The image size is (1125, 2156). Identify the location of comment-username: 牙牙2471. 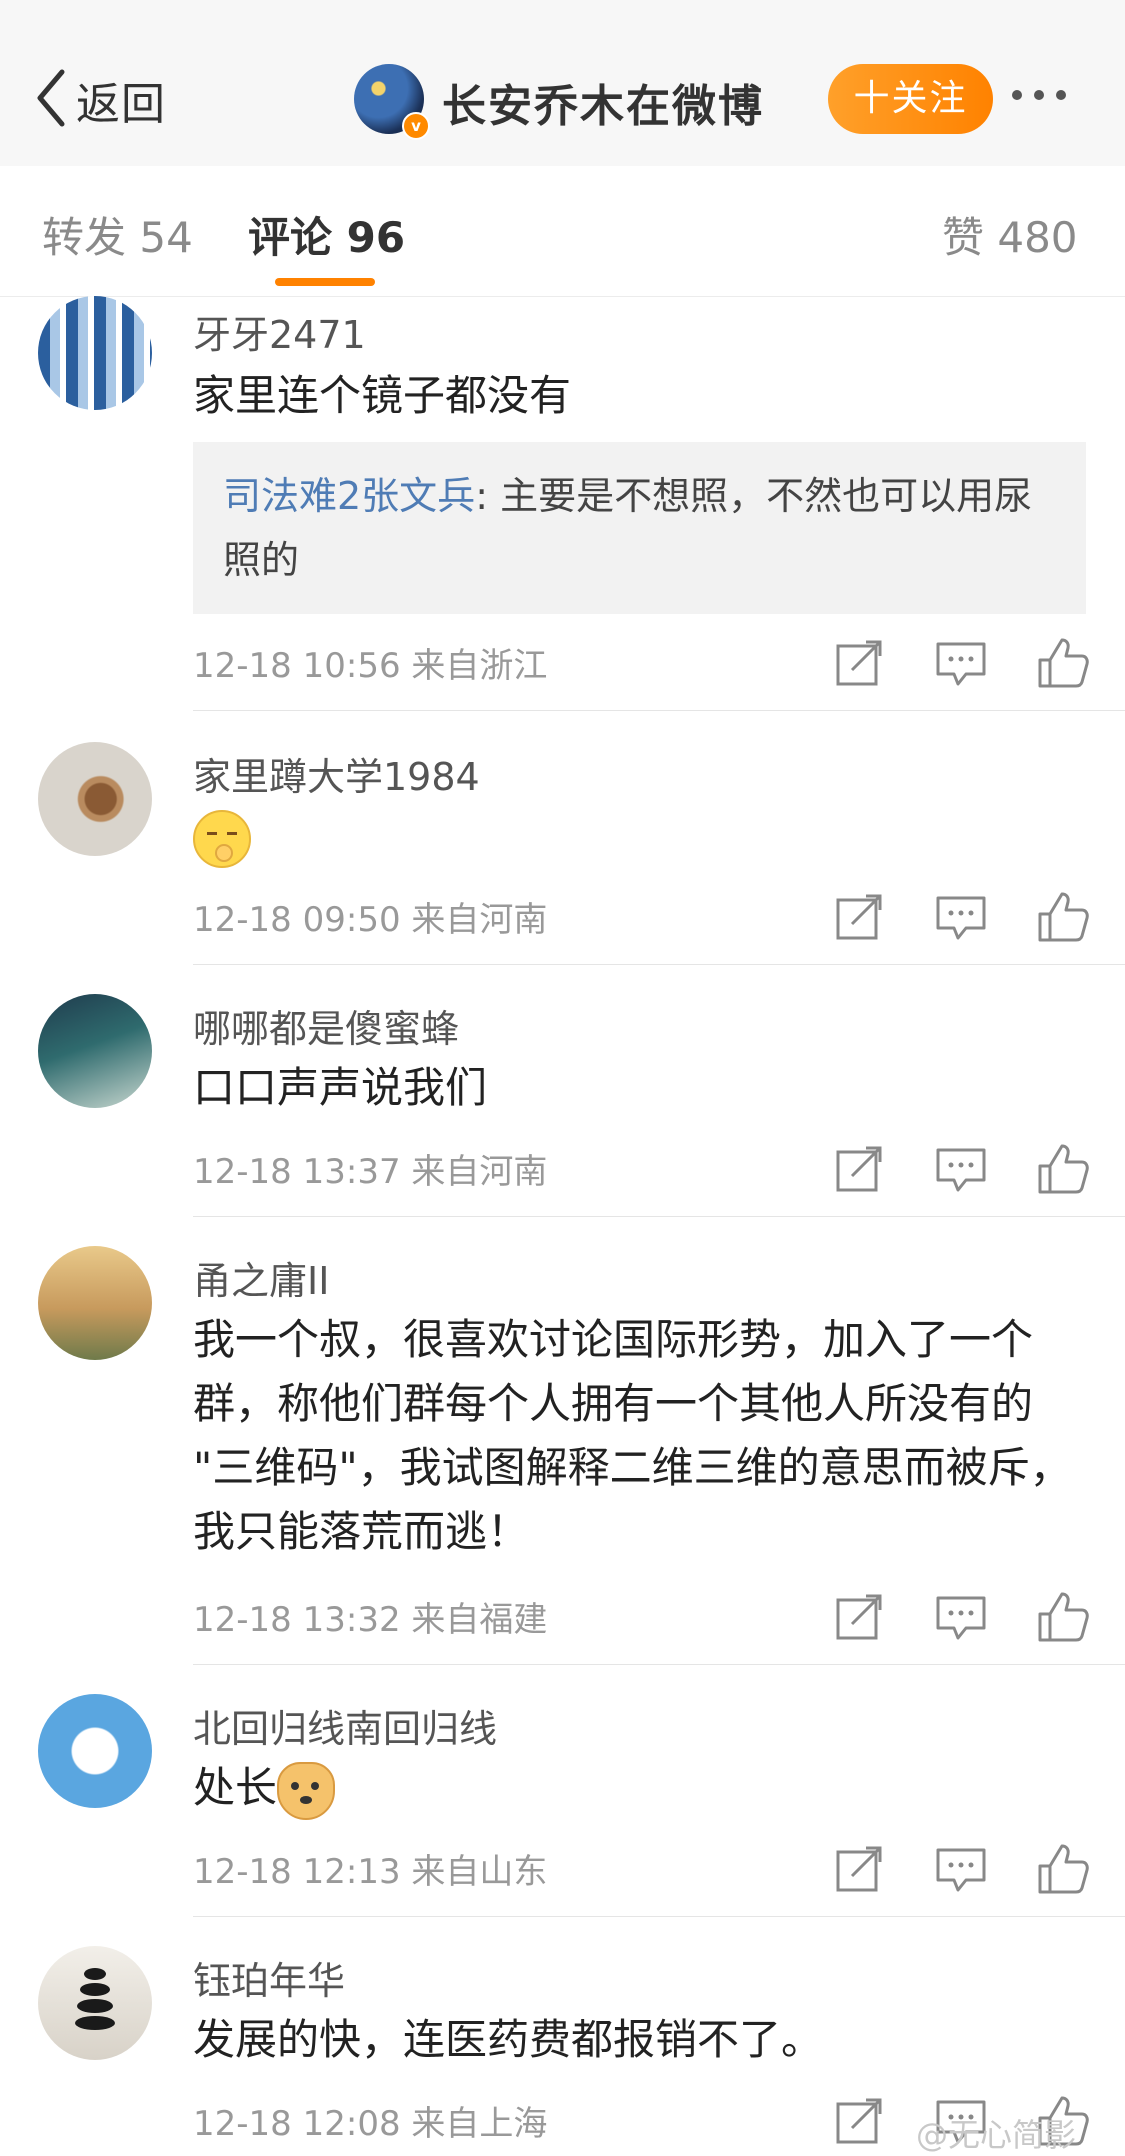
(279, 331).